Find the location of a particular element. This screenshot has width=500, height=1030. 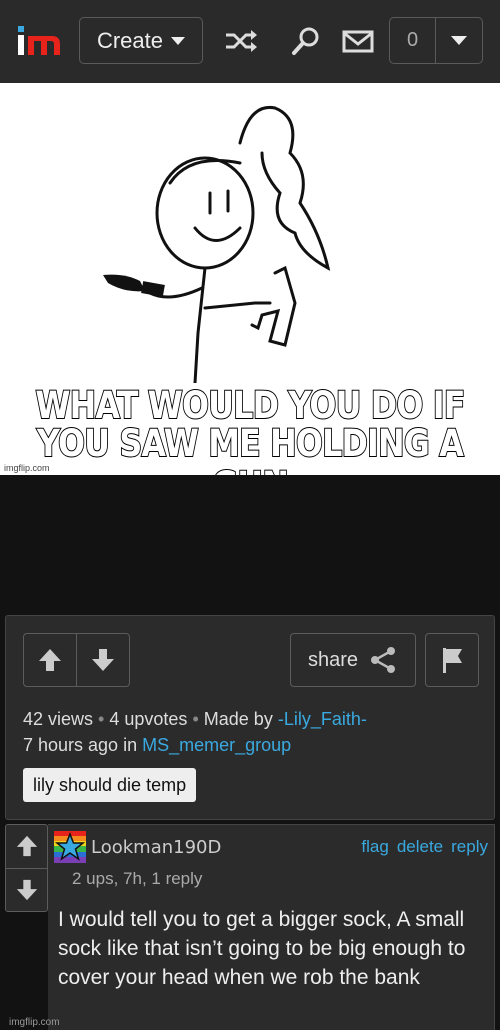

avatar is located at coordinates (70, 847).